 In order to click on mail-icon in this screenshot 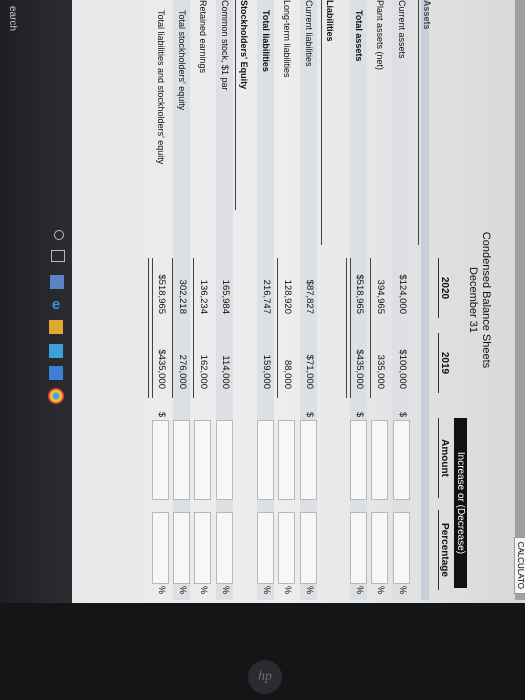, I will do `click(56, 373)`.